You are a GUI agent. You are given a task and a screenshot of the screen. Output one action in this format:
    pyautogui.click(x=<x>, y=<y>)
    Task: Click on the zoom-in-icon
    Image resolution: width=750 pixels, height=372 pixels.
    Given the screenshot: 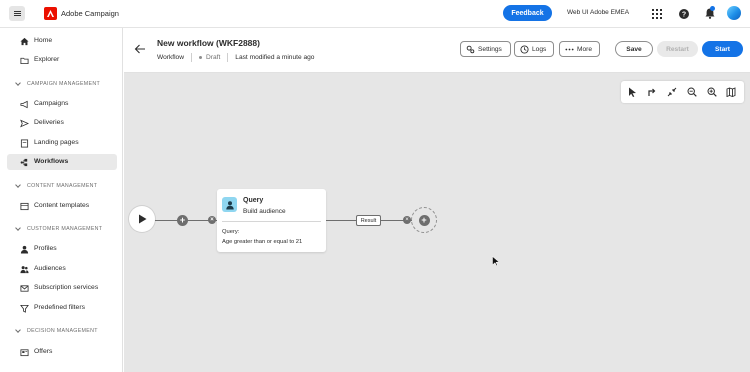 What is the action you would take?
    pyautogui.click(x=712, y=92)
    